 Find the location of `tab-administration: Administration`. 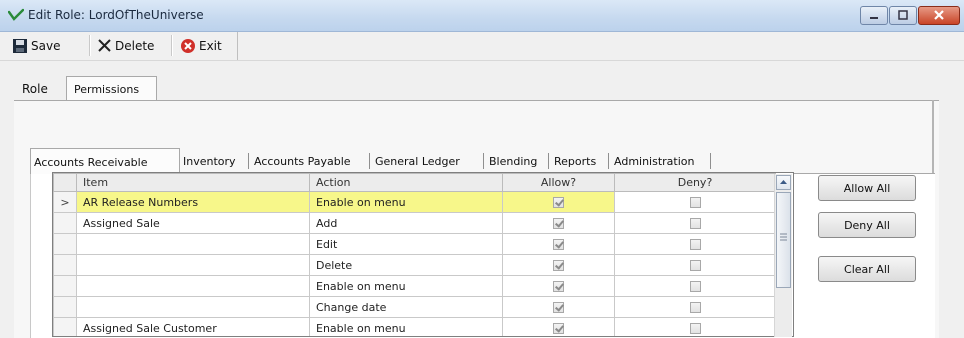

tab-administration: Administration is located at coordinates (654, 161).